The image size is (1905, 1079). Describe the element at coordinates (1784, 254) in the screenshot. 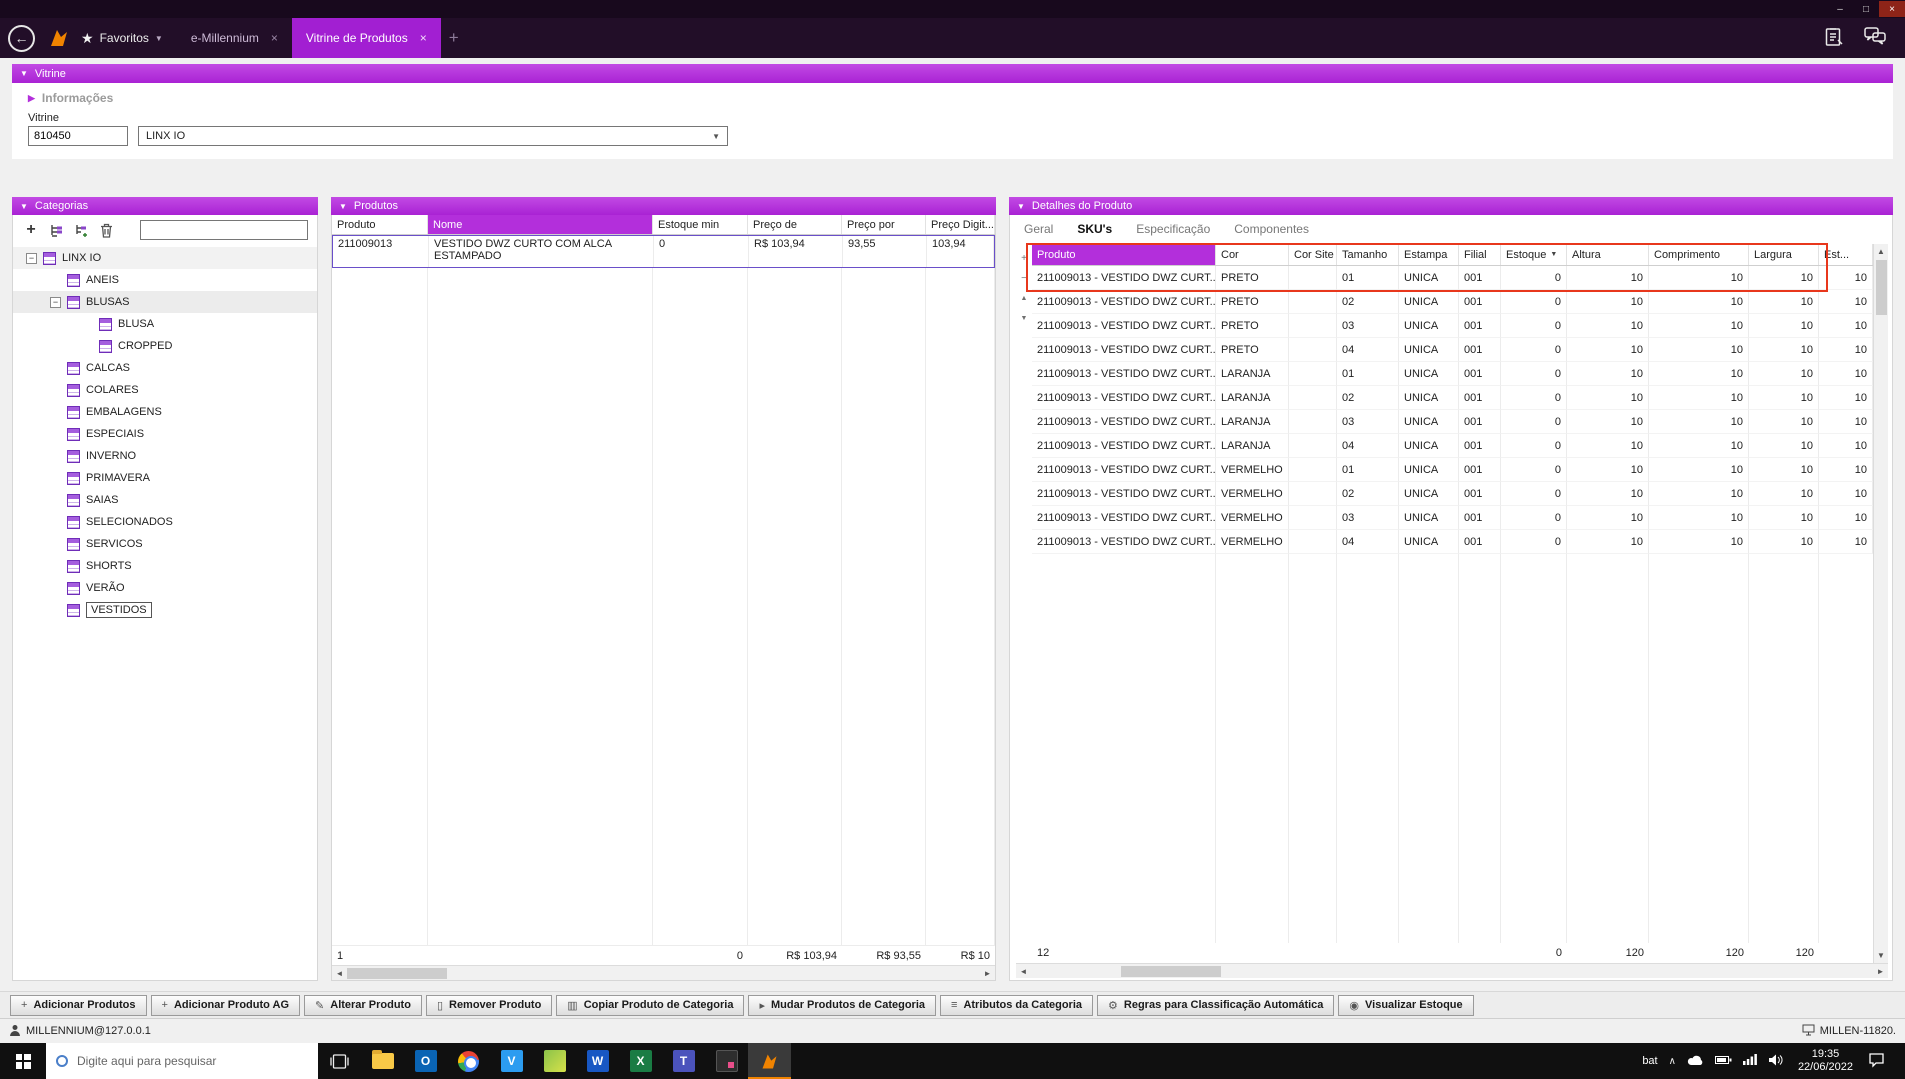

I see `column-header-largura: Largura` at that location.